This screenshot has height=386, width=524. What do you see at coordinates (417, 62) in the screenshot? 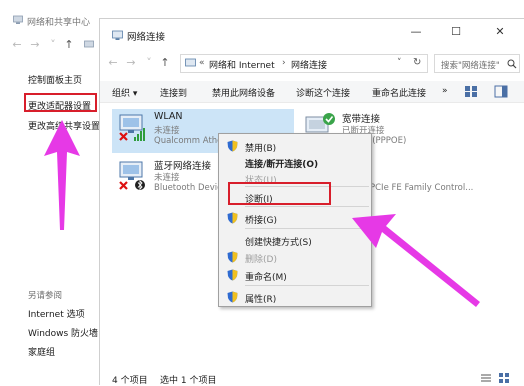
I see `refresh-icon: ↻` at bounding box center [417, 62].